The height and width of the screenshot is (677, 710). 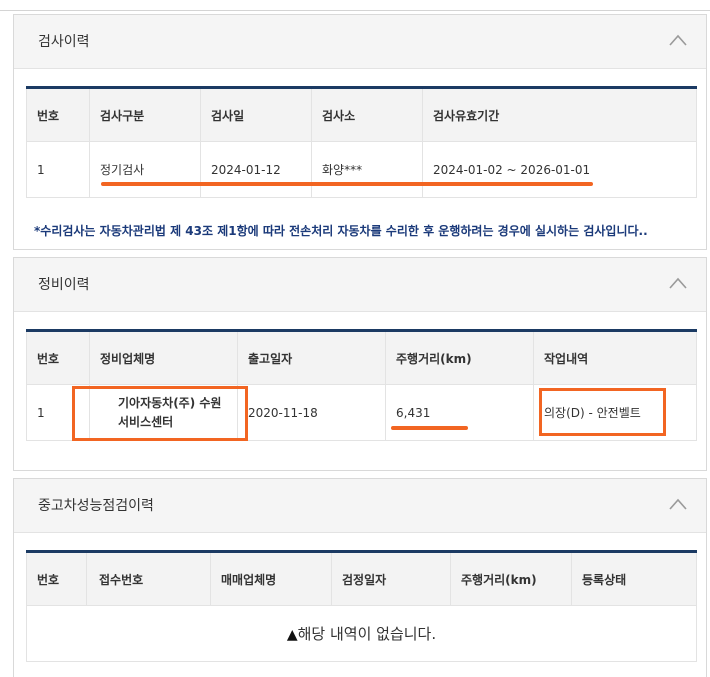 What do you see at coordinates (256, 114) in the screenshot?
I see `col-header-date: 검사일` at bounding box center [256, 114].